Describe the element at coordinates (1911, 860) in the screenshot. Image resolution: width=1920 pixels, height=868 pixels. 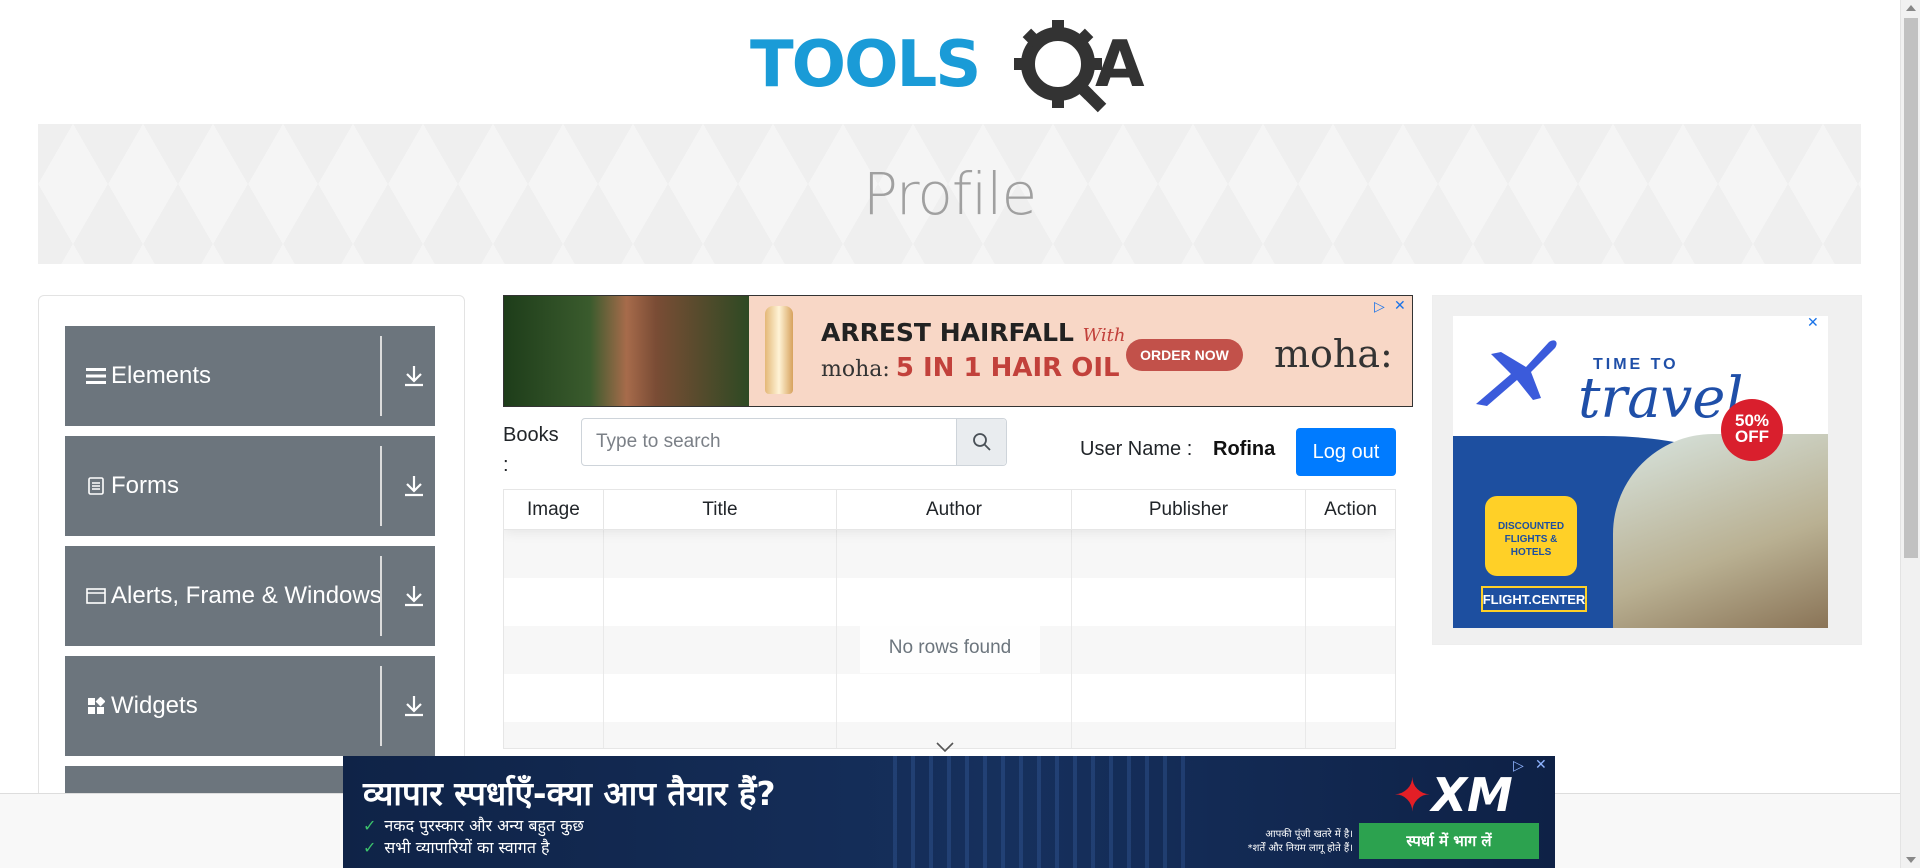
I see `scroll-down-arrow` at that location.